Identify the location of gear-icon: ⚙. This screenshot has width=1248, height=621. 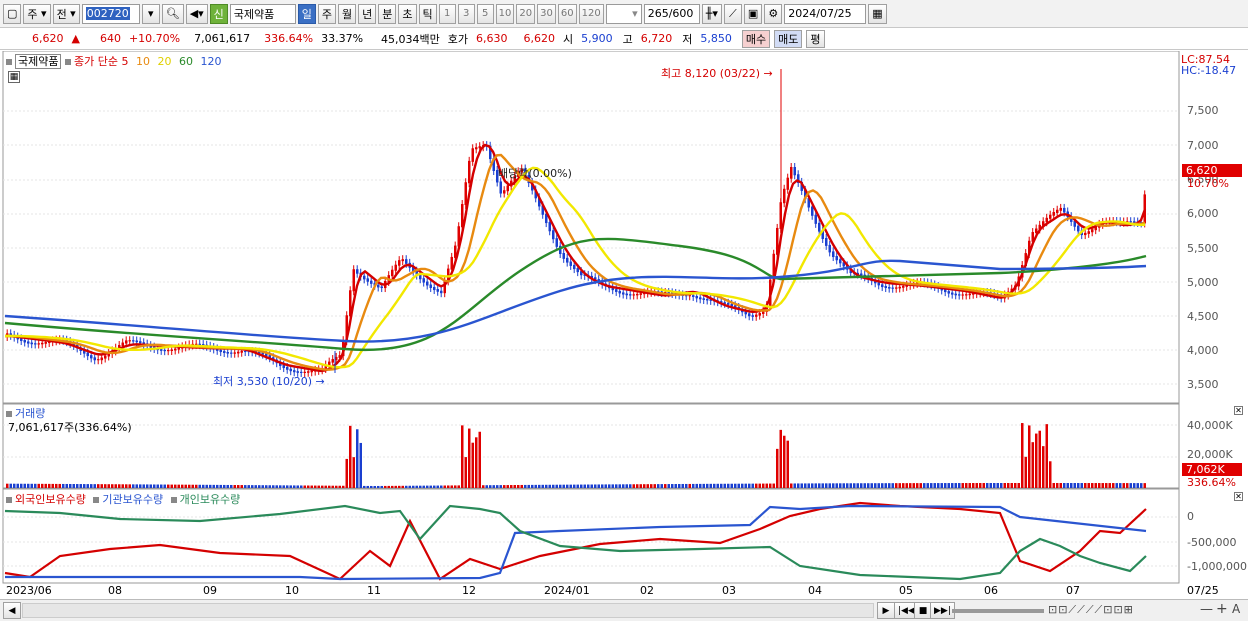
(773, 13).